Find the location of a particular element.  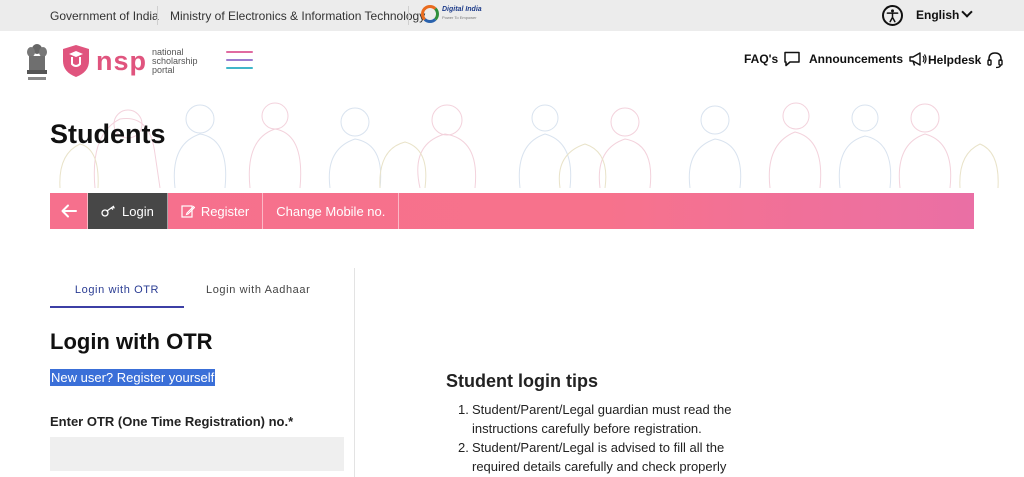

list-item-number: 2. is located at coordinates (463, 447).